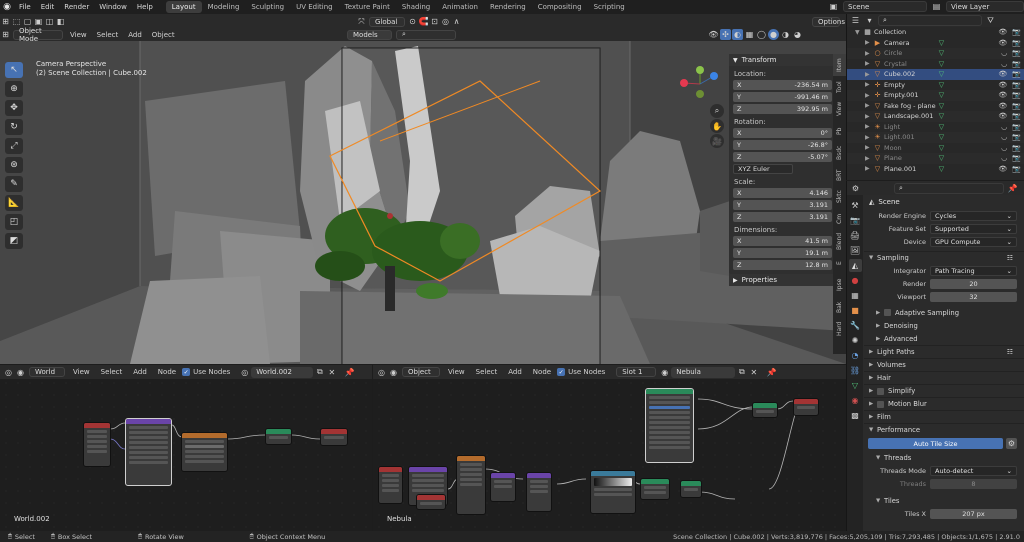 This screenshot has width=1024, height=542. What do you see at coordinates (839, 307) in the screenshot?
I see `n-tab-bak: Bak` at bounding box center [839, 307].